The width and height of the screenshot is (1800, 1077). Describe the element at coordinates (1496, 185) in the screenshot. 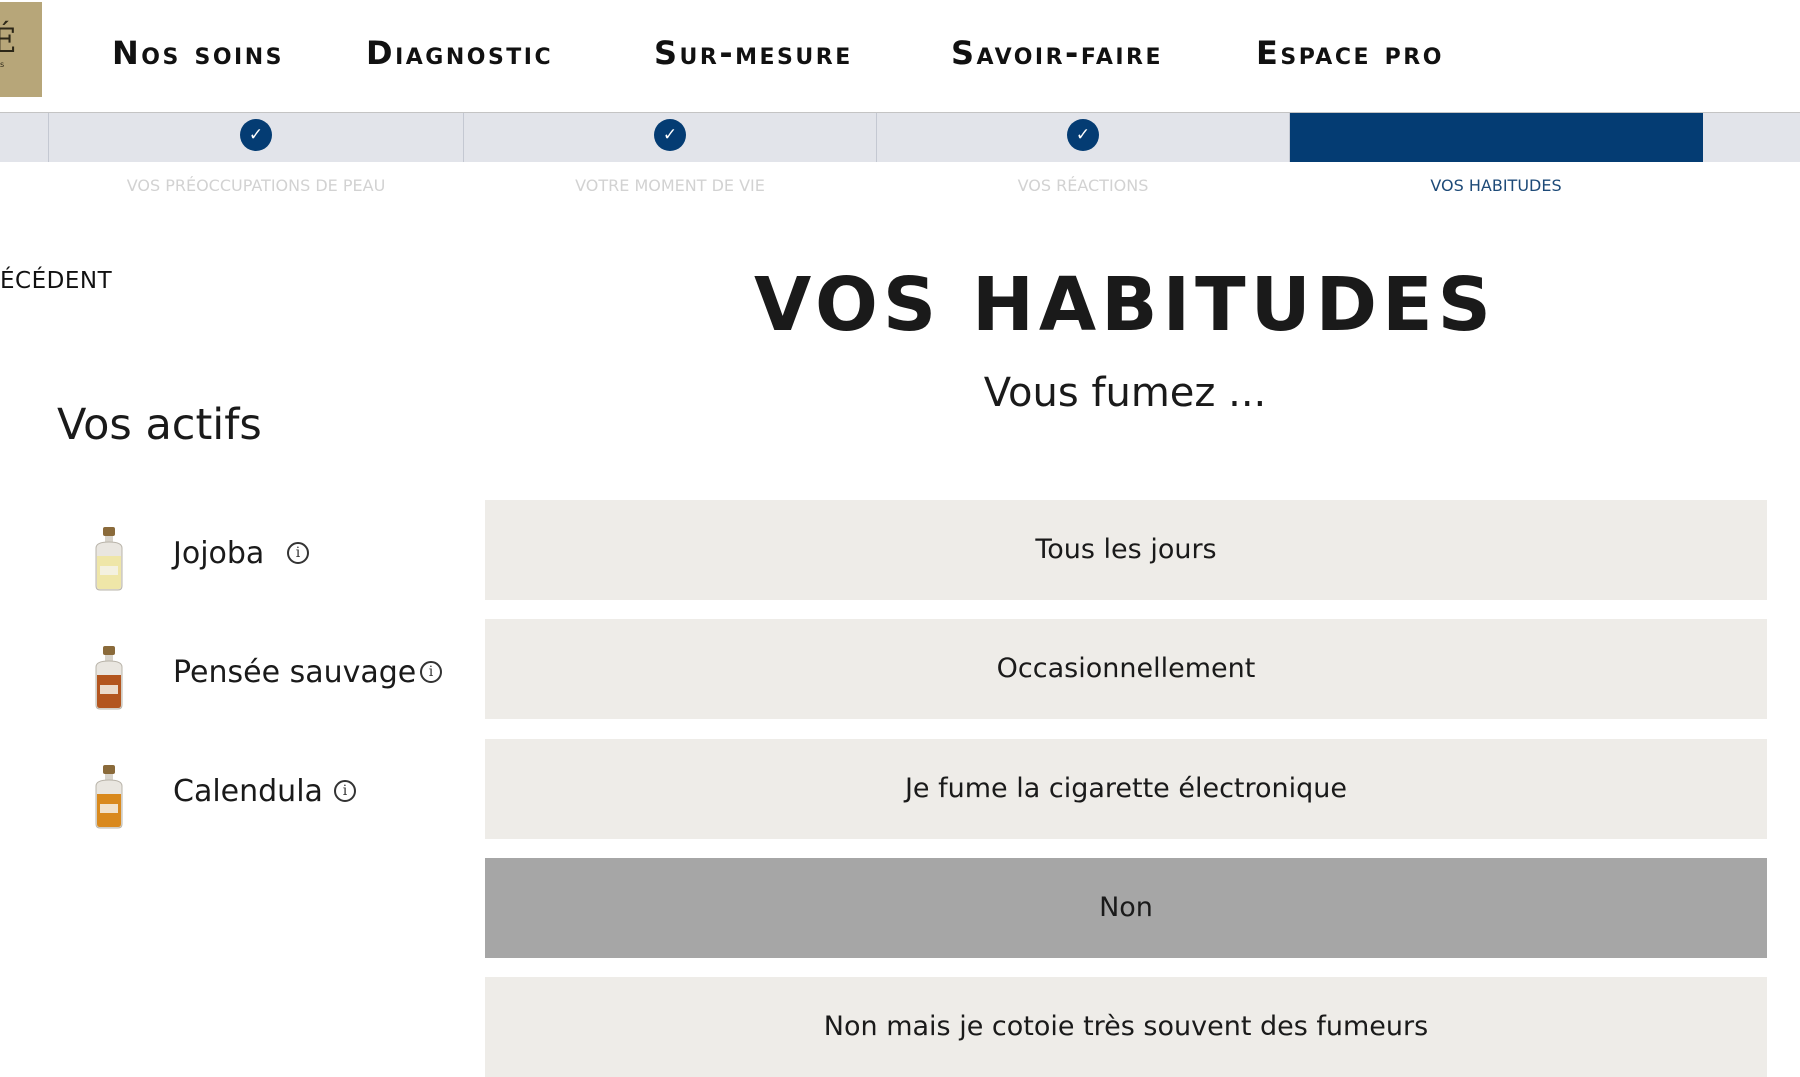

I see `step-label-4: Vos habitudes` at that location.